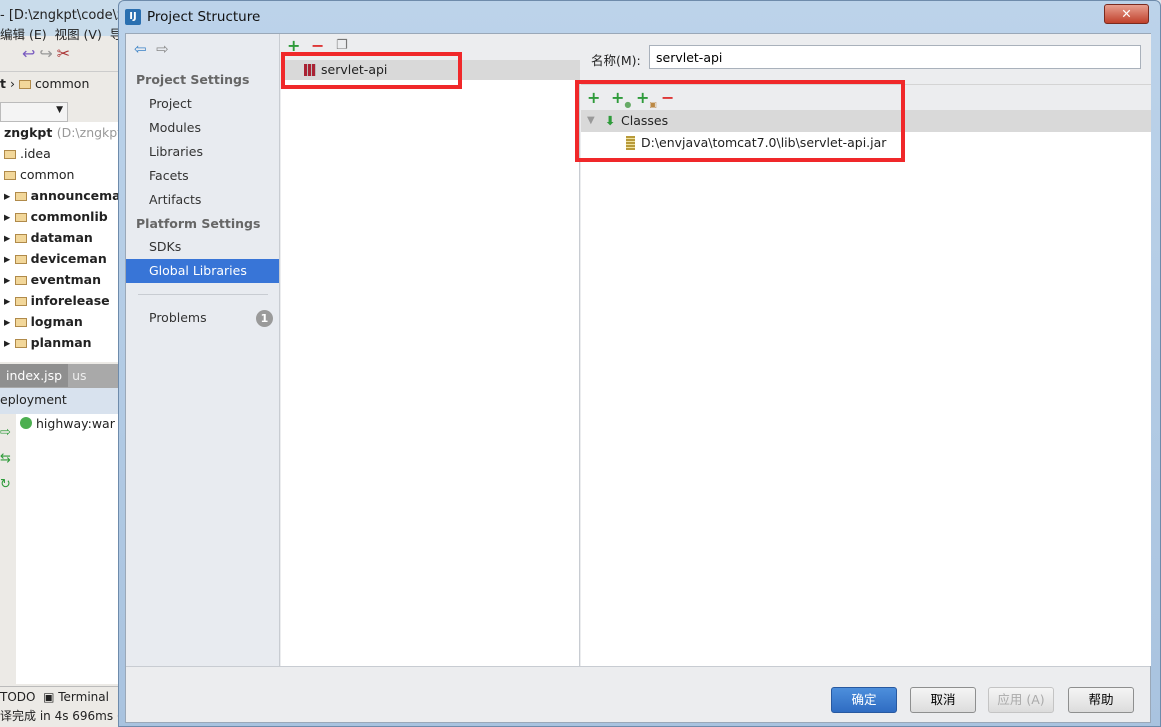 This screenshot has height=727, width=1161. What do you see at coordinates (202, 318) in the screenshot?
I see `sidebar-item-problems: Problems 1` at bounding box center [202, 318].